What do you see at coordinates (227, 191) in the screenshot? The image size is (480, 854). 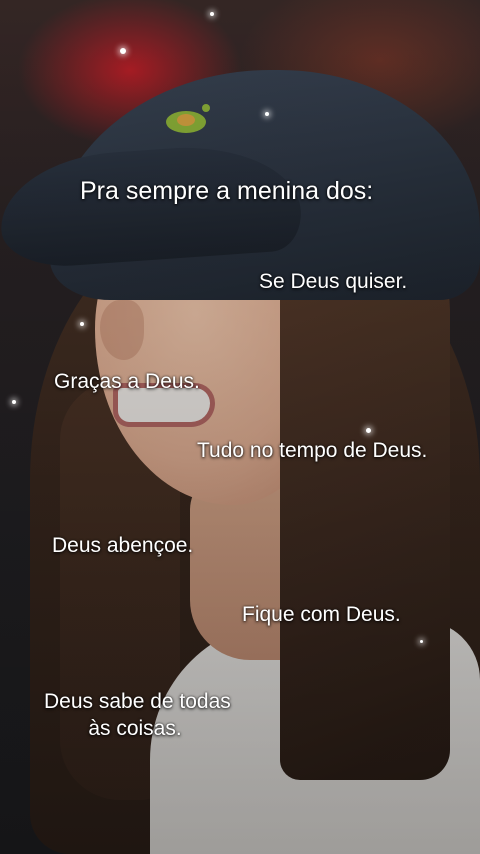 I see `caption-title: Pra sempre a menina dos:` at bounding box center [227, 191].